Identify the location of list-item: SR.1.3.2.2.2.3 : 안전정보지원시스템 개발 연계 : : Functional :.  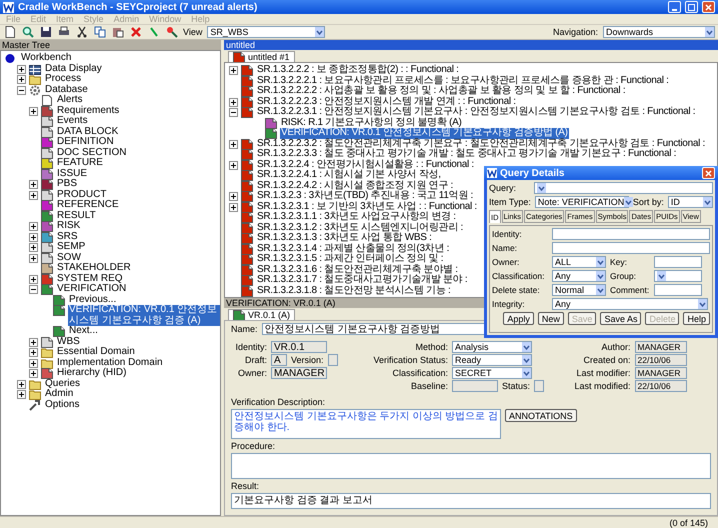
(386, 101).